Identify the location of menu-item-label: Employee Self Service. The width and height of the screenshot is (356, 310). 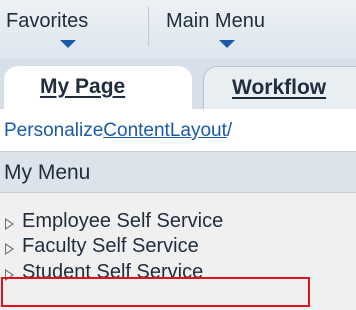
(122, 221).